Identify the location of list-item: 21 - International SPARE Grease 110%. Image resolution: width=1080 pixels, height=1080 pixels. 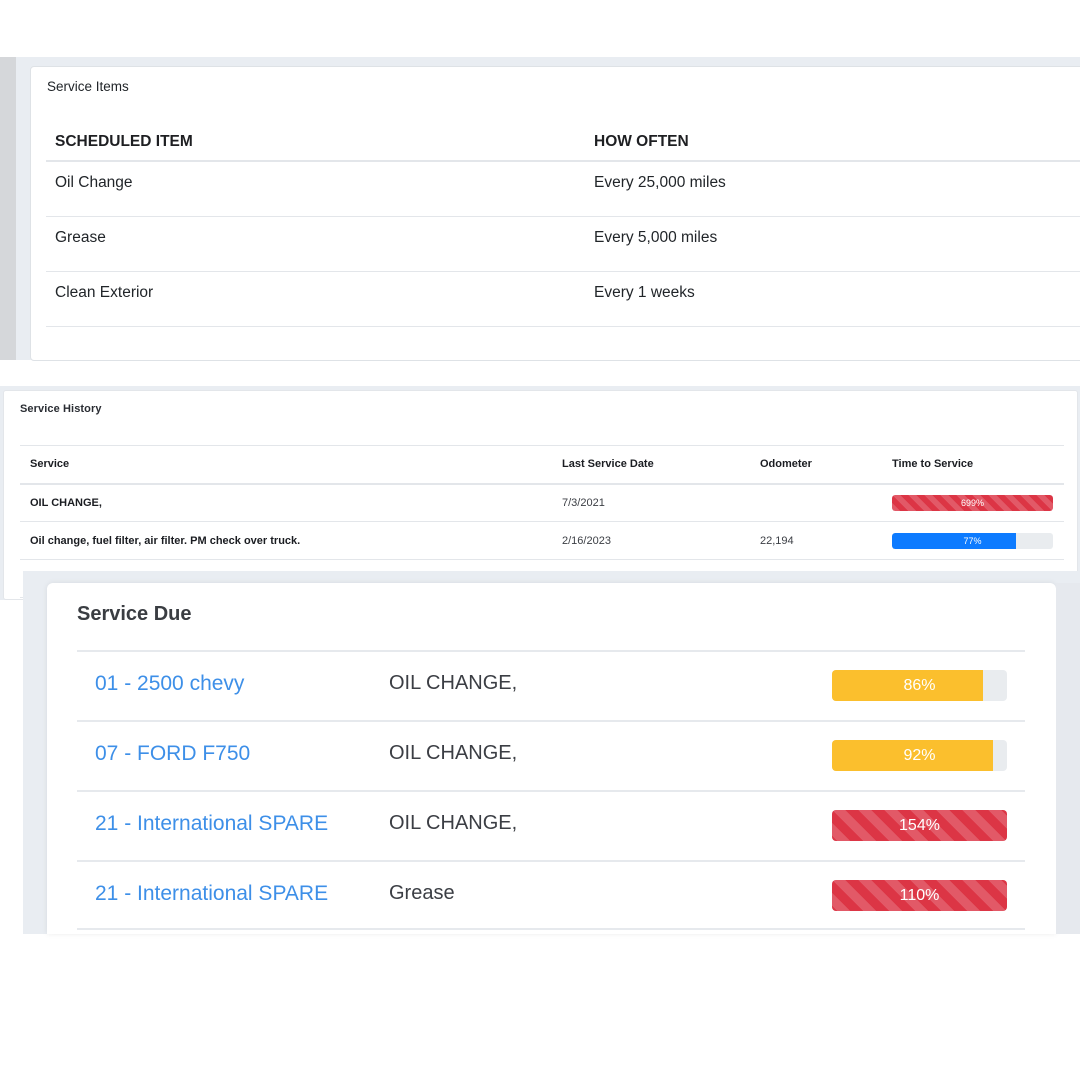
(551, 895).